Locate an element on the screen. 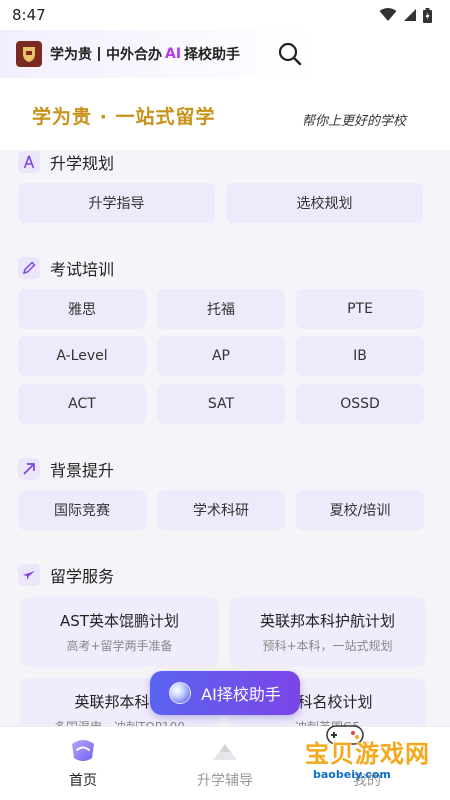  status-time: 8:47 is located at coordinates (29, 15).